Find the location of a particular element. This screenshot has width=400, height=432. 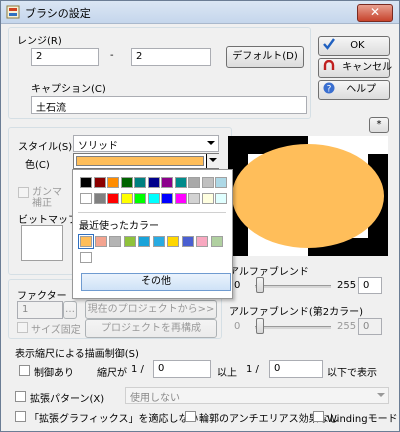

winding-label: Windingモード is located at coordinates (362, 419).